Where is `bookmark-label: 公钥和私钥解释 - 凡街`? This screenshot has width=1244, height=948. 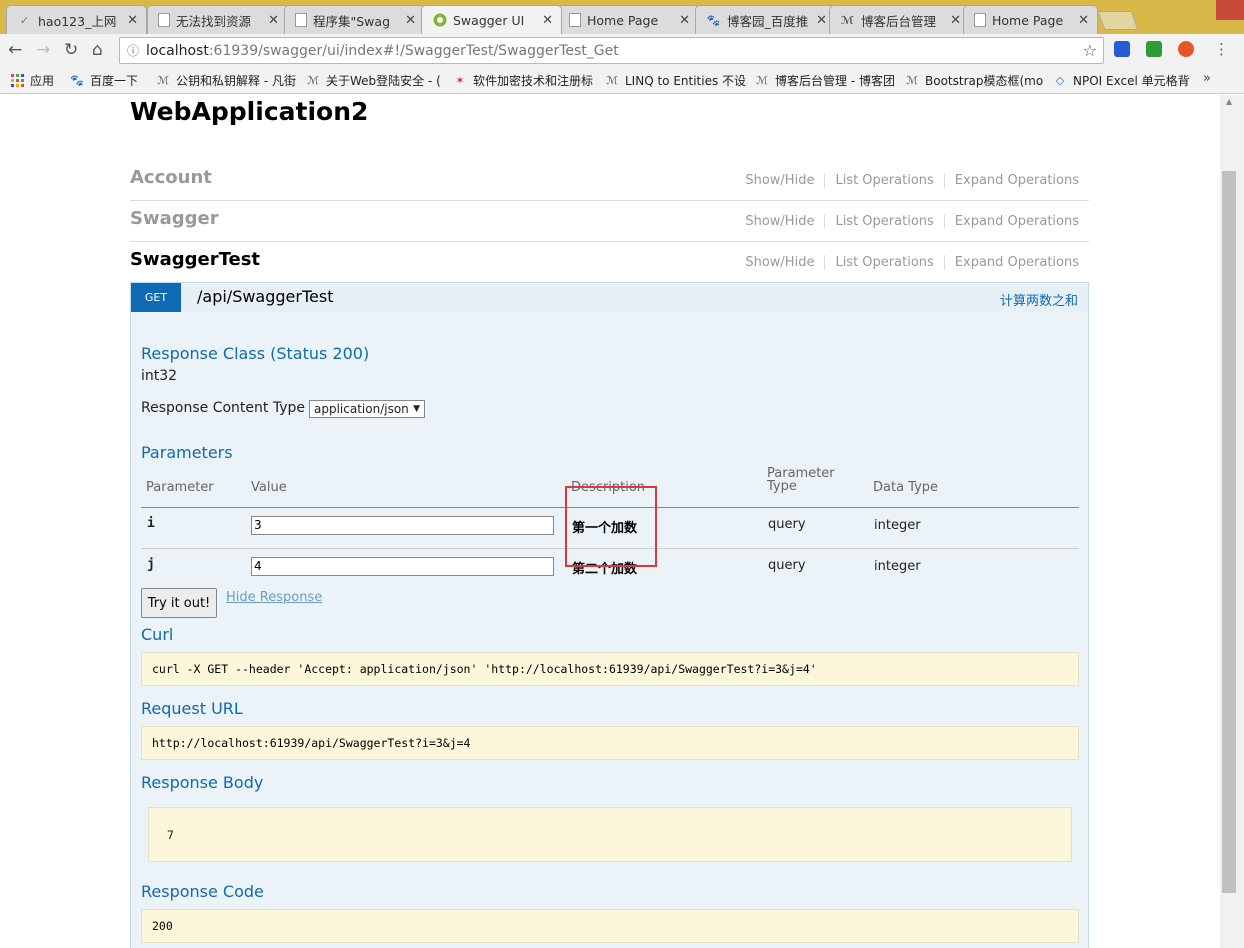 bookmark-label: 公钥和私钥解释 - 凡街 is located at coordinates (236, 81).